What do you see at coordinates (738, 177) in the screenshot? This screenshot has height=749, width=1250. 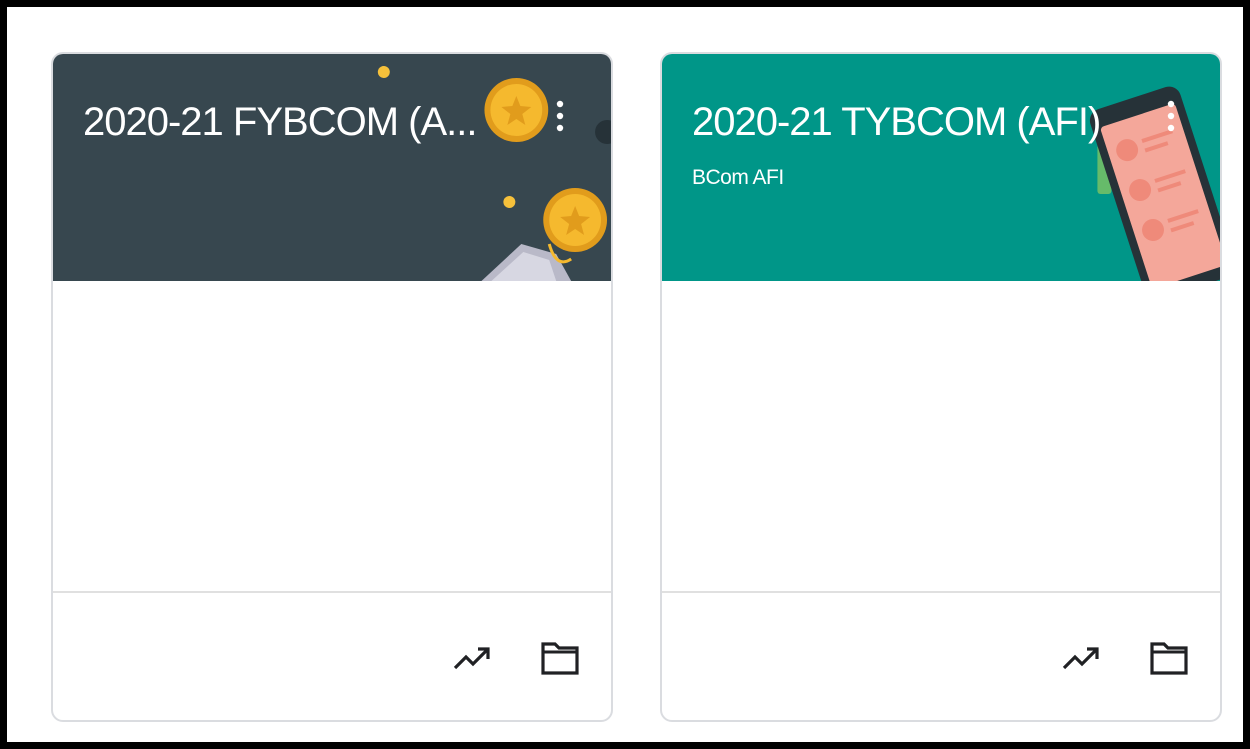 I see `class-section: BCom AFI` at bounding box center [738, 177].